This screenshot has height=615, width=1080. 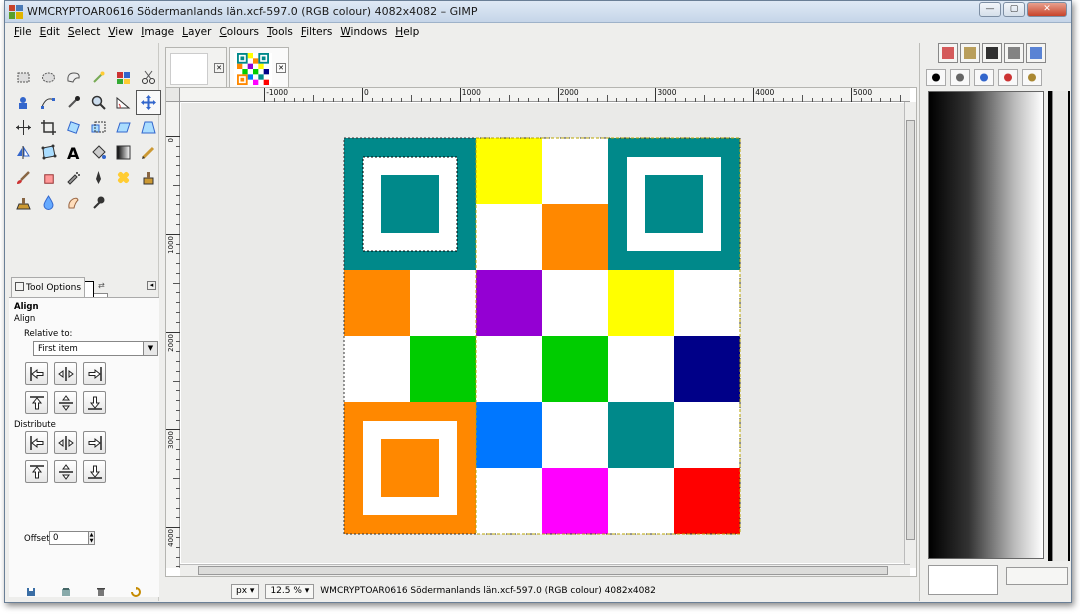 What do you see at coordinates (48, 202) in the screenshot?
I see `tool-blur` at bounding box center [48, 202].